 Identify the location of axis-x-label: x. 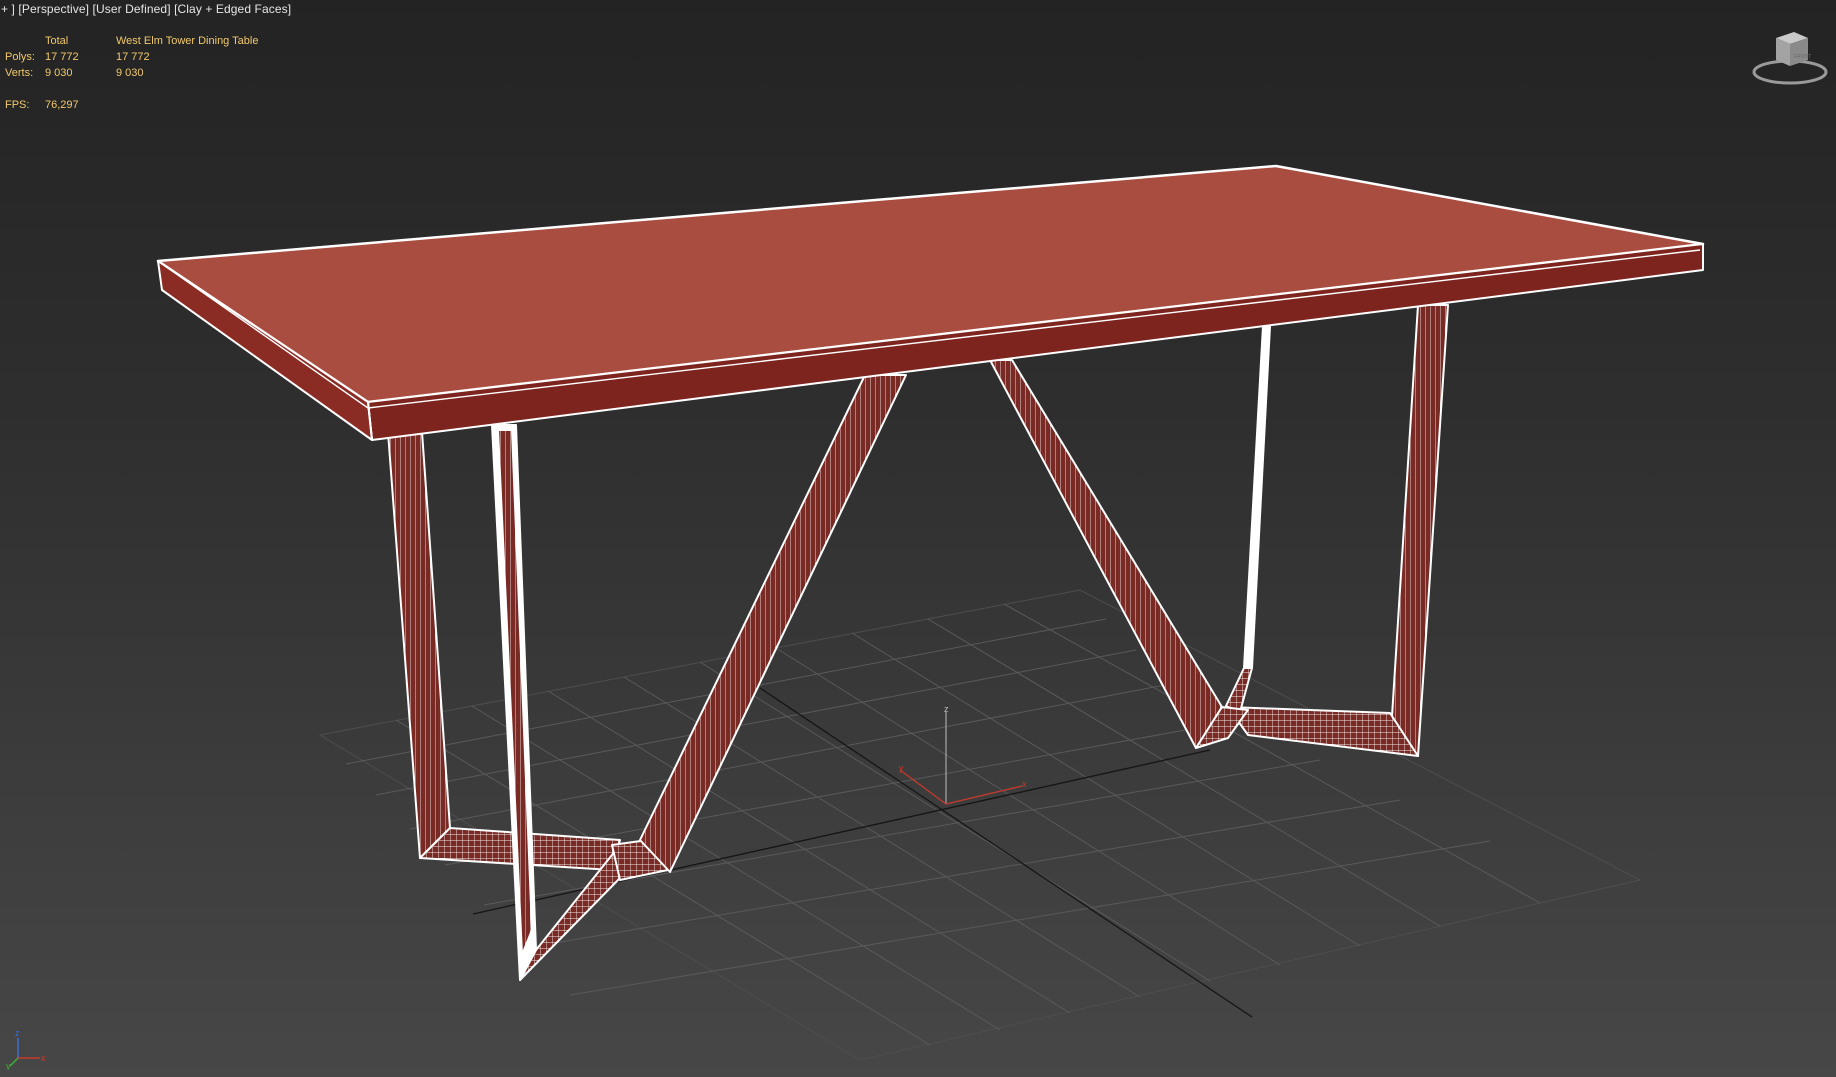
(43, 1058).